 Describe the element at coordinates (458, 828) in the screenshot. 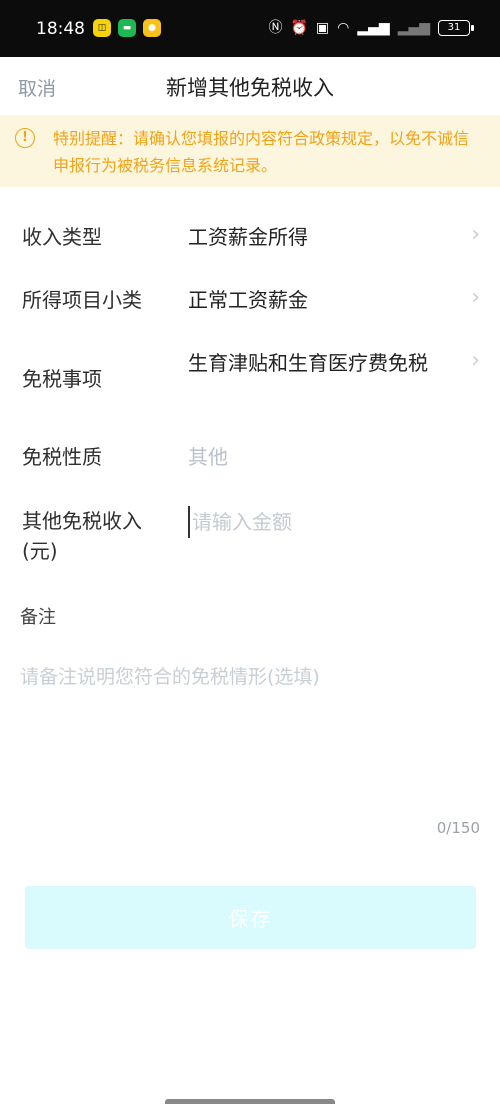

I see `remarks-char-counter: 0/150` at that location.